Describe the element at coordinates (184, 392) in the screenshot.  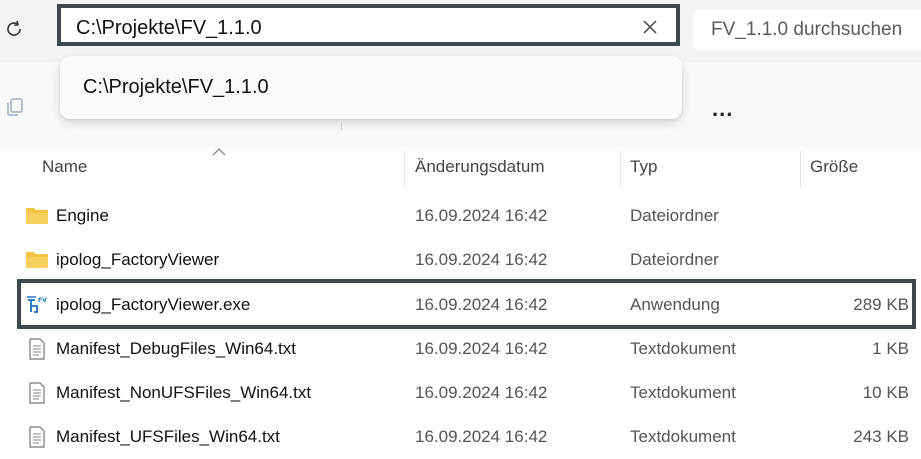
I see `file-name: Manifest_NonUFSFiles_Win64.txt` at that location.